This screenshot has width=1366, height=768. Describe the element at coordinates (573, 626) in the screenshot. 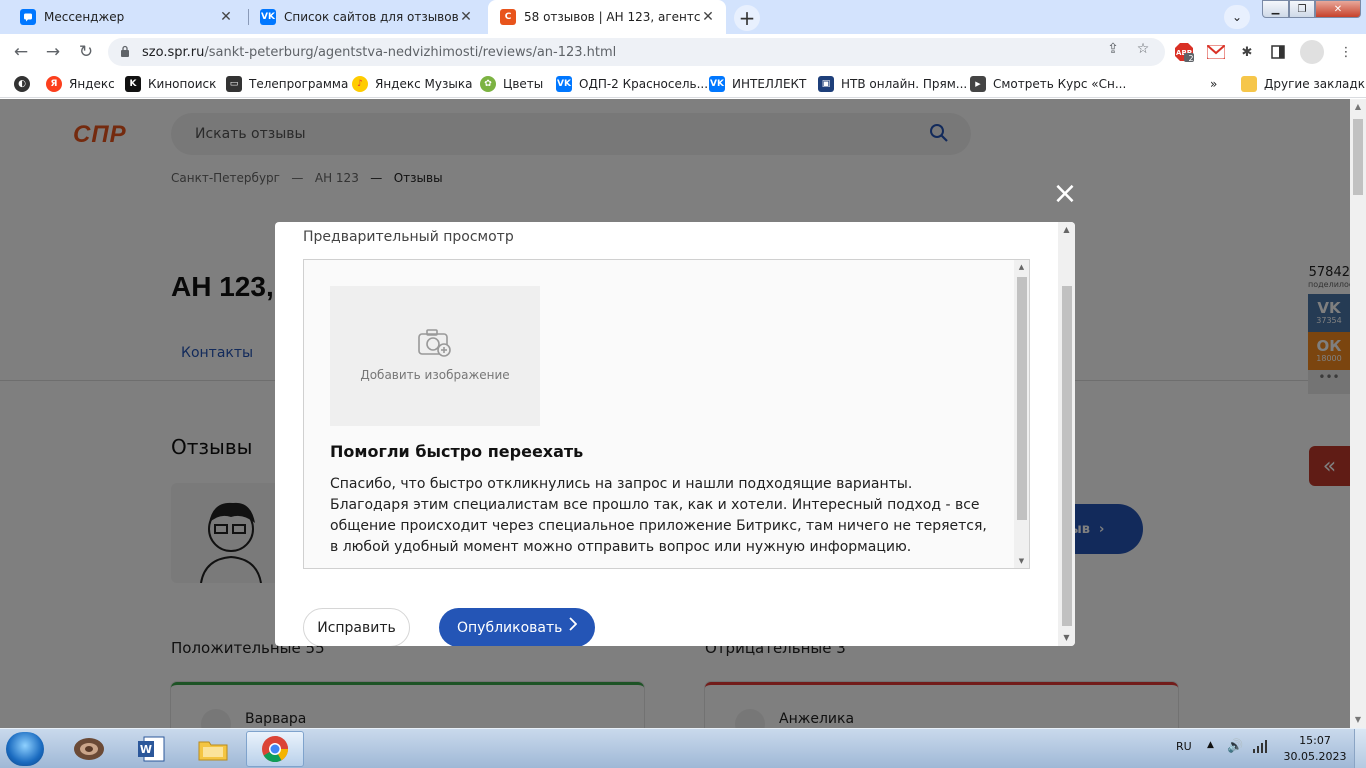

I see `chevron-right-icon` at that location.